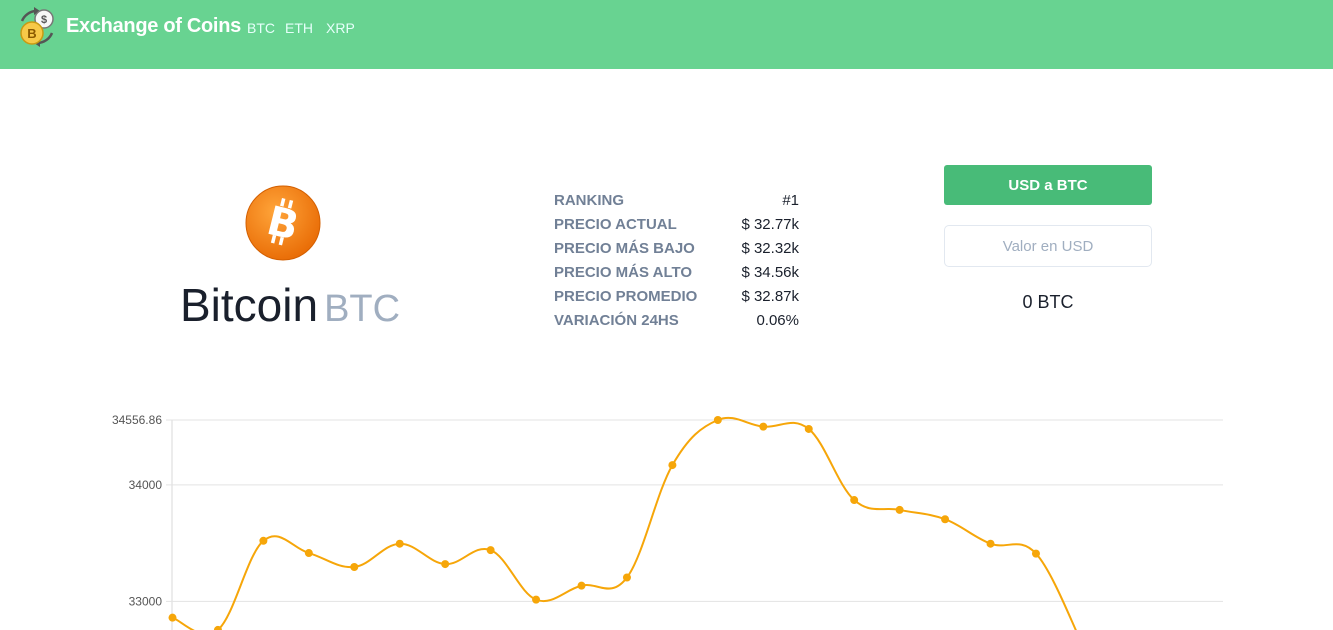 The width and height of the screenshot is (1333, 630). Describe the element at coordinates (31, 33) in the screenshot. I see `svg-text: B` at that location.